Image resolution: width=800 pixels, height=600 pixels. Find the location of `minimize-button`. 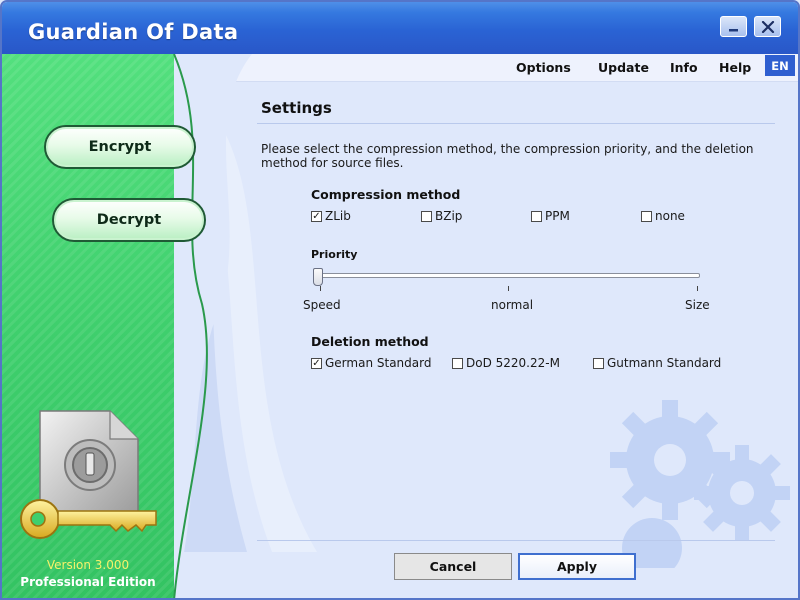

minimize-button is located at coordinates (733, 26).